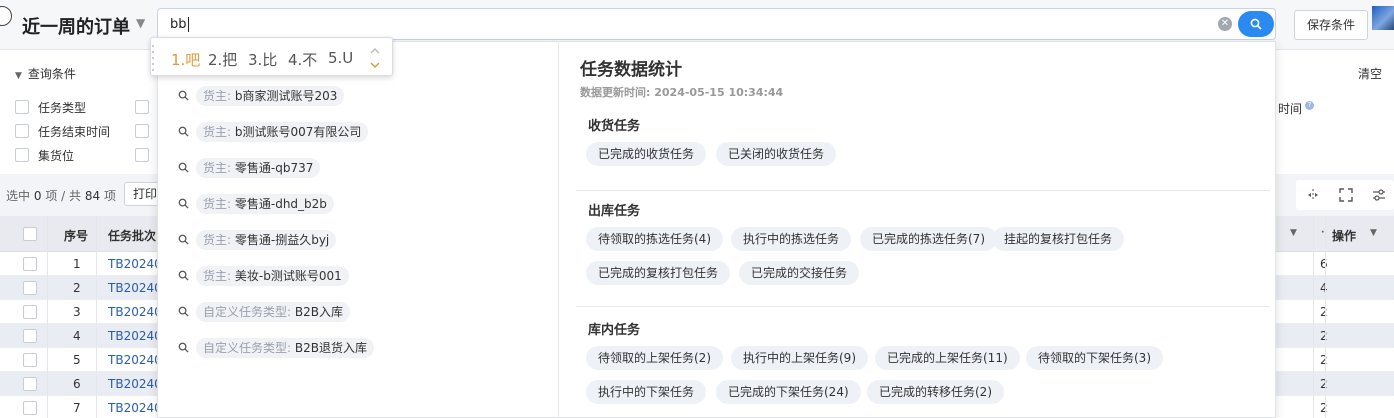  What do you see at coordinates (76, 26) in the screenshot?
I see `page-title: 近一周的订单` at bounding box center [76, 26].